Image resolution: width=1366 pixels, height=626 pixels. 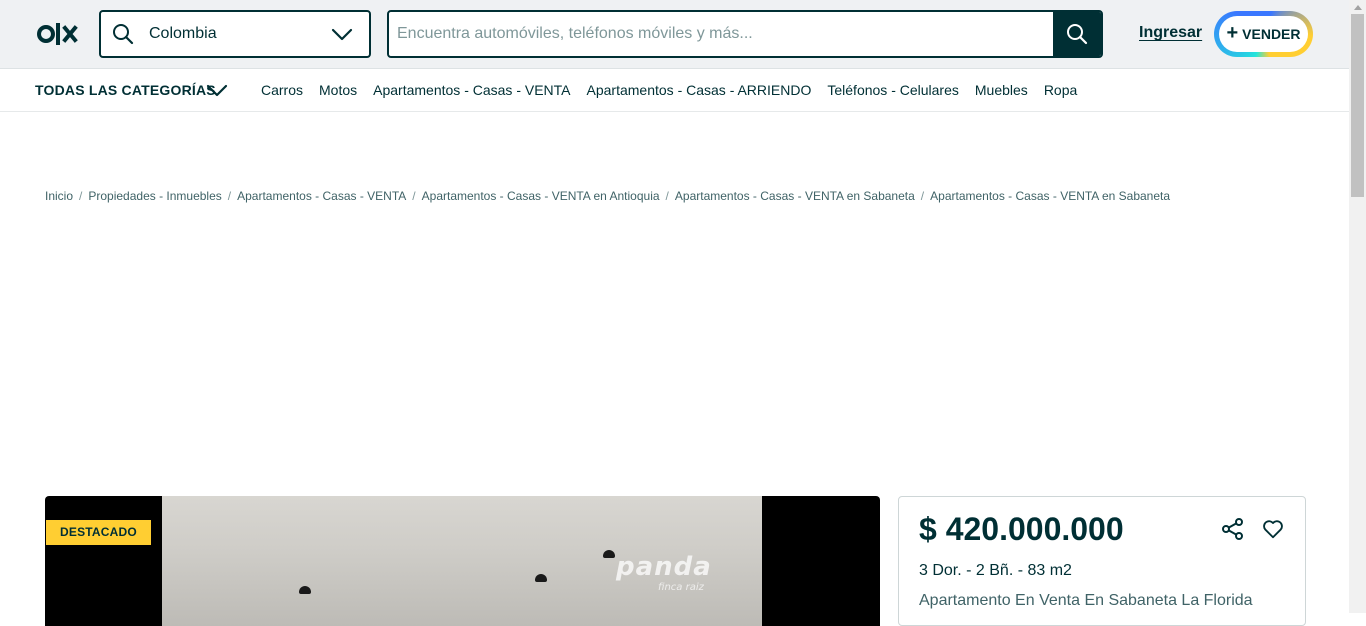 I want to click on listing-photo: panda finca raiz, so click(x=462, y=561).